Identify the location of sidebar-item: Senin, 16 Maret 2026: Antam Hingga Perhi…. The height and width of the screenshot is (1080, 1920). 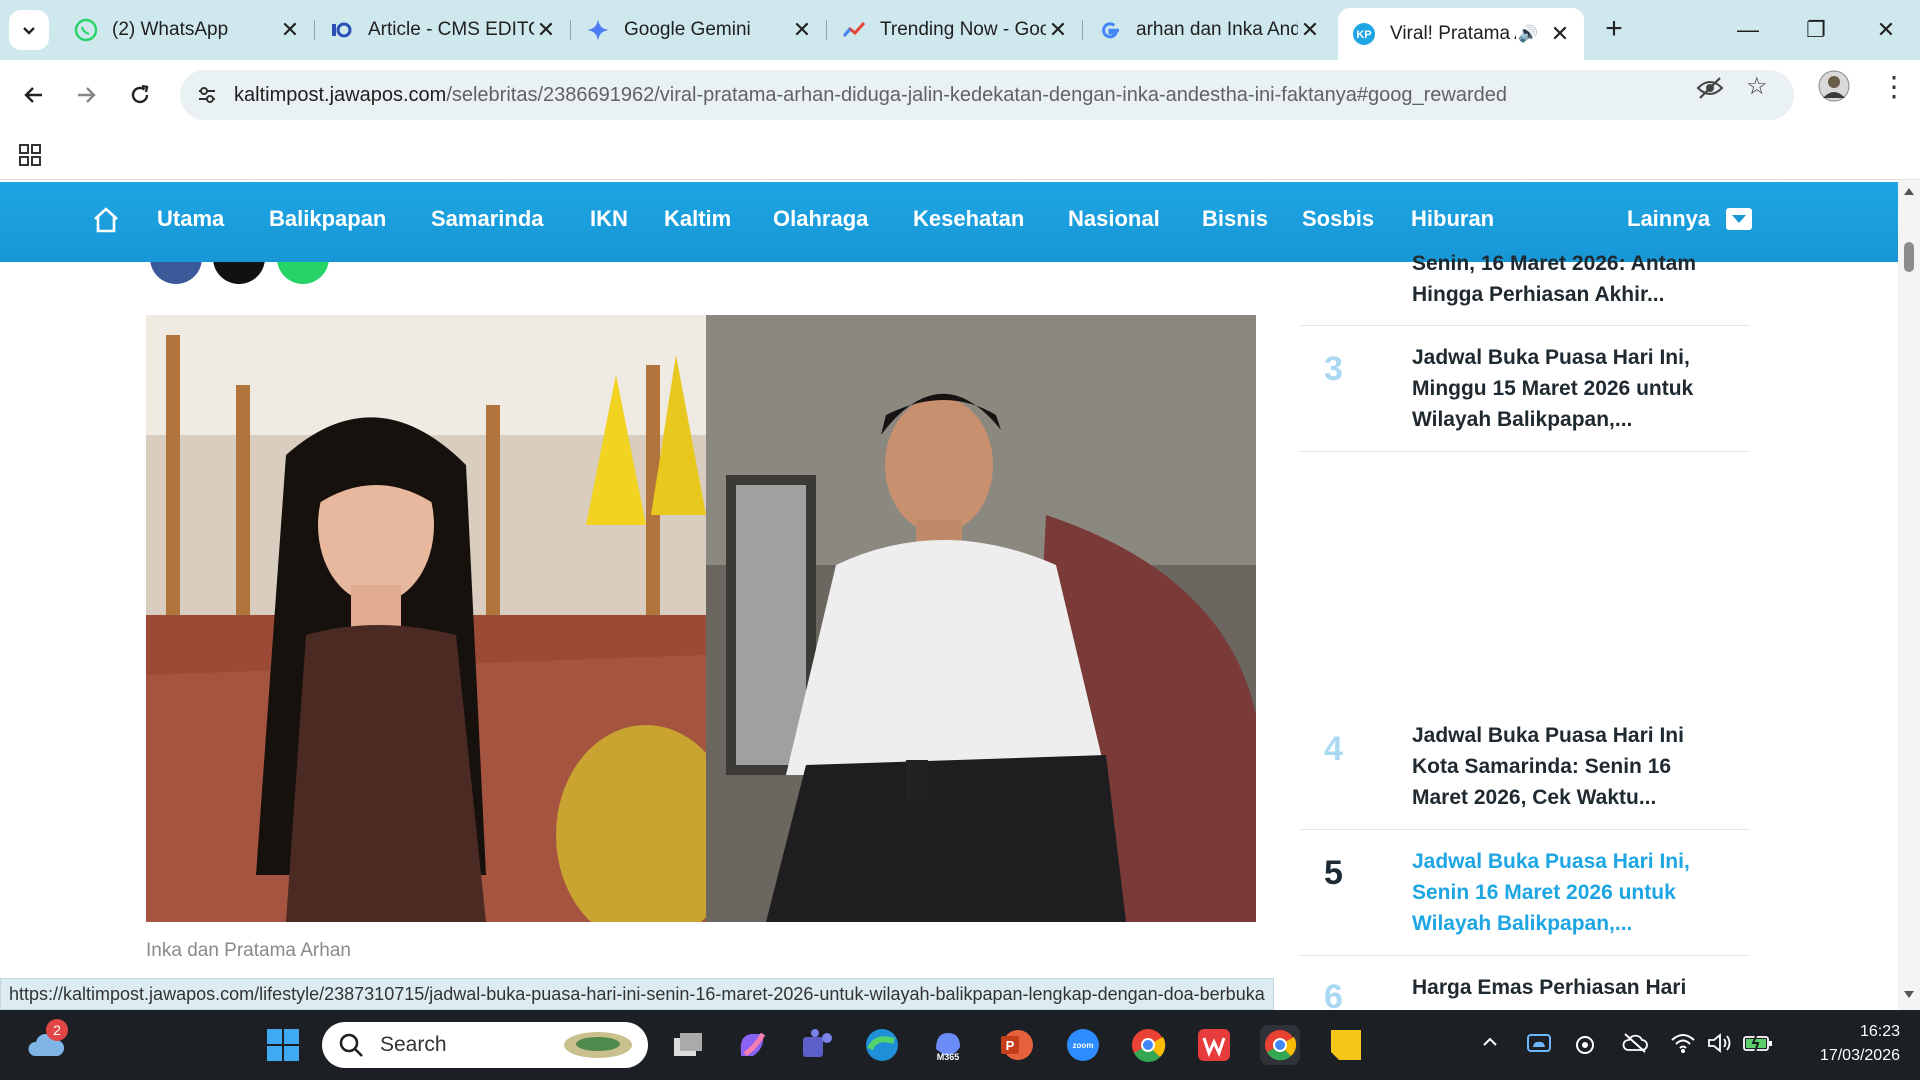
(1525, 283).